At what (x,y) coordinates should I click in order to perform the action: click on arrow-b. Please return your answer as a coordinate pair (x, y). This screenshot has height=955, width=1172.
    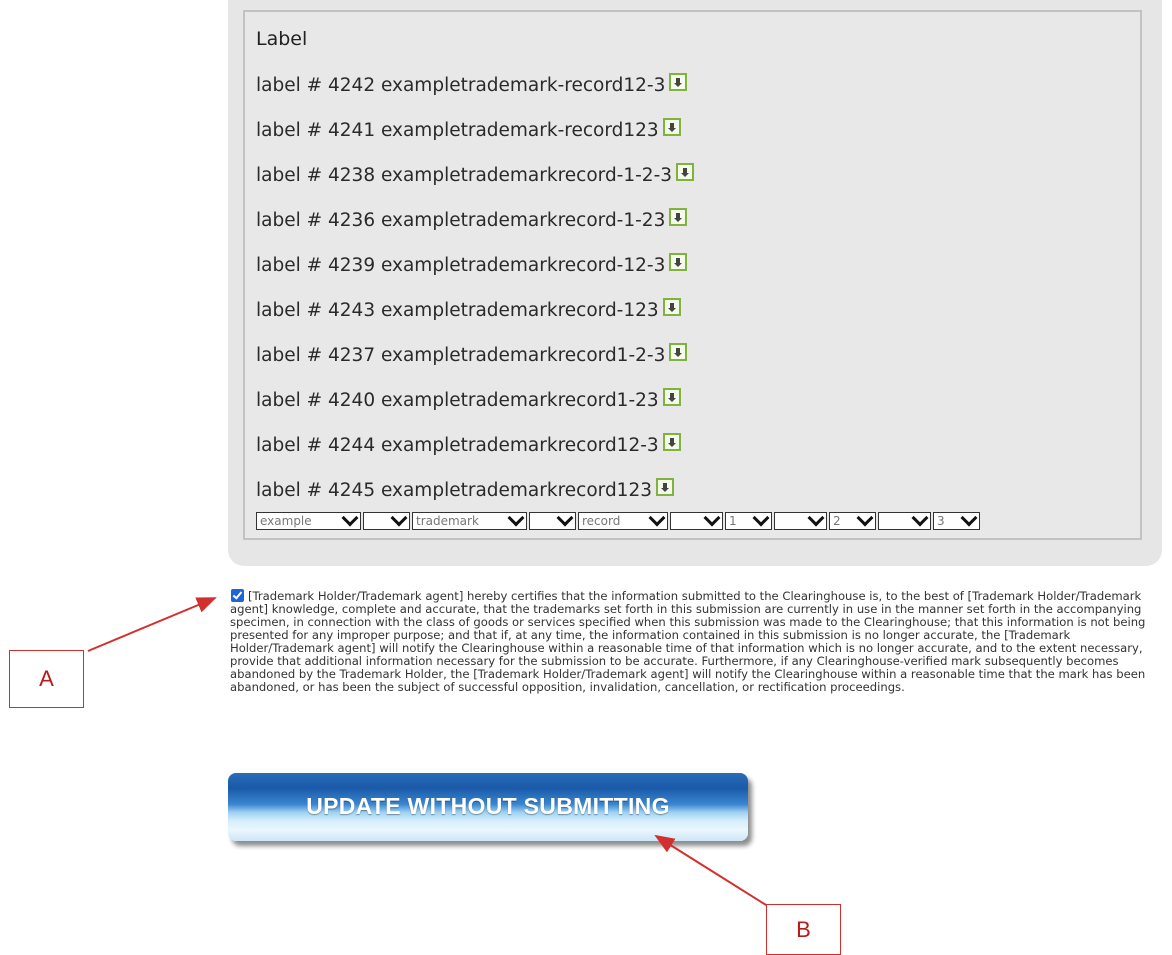
    Looking at the image, I should click on (710, 870).